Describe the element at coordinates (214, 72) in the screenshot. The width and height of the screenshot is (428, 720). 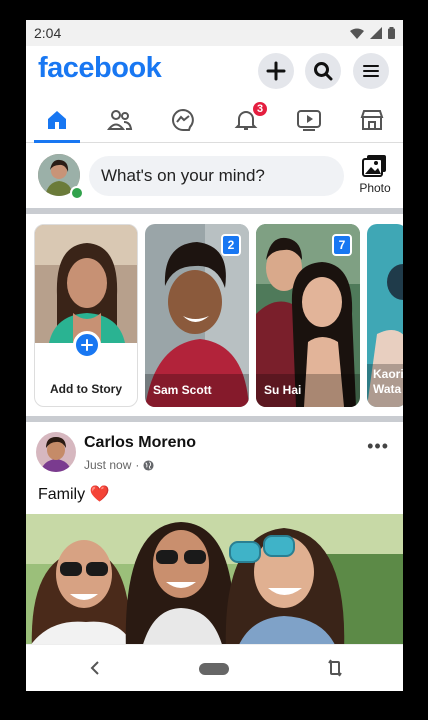
I see `app-header: facebook` at that location.